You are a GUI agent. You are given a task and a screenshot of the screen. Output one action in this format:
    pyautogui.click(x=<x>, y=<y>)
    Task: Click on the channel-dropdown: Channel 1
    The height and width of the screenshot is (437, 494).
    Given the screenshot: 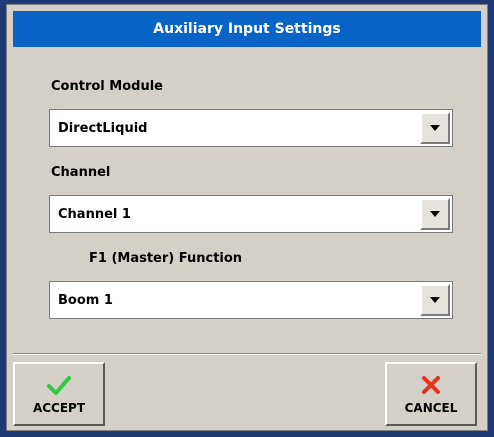 What is the action you would take?
    pyautogui.click(x=251, y=214)
    